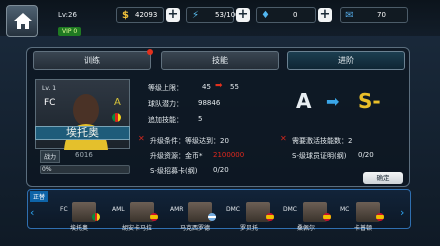  Describe the element at coordinates (67, 15) in the screenshot. I see `player-level: Lv:26` at that location.